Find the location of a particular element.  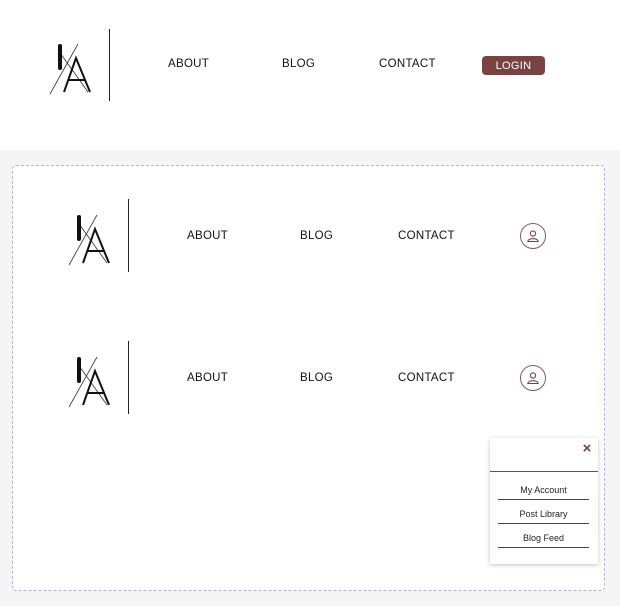

account-dropdown-menu: × My Account Post Library Blog Feed is located at coordinates (544, 501).